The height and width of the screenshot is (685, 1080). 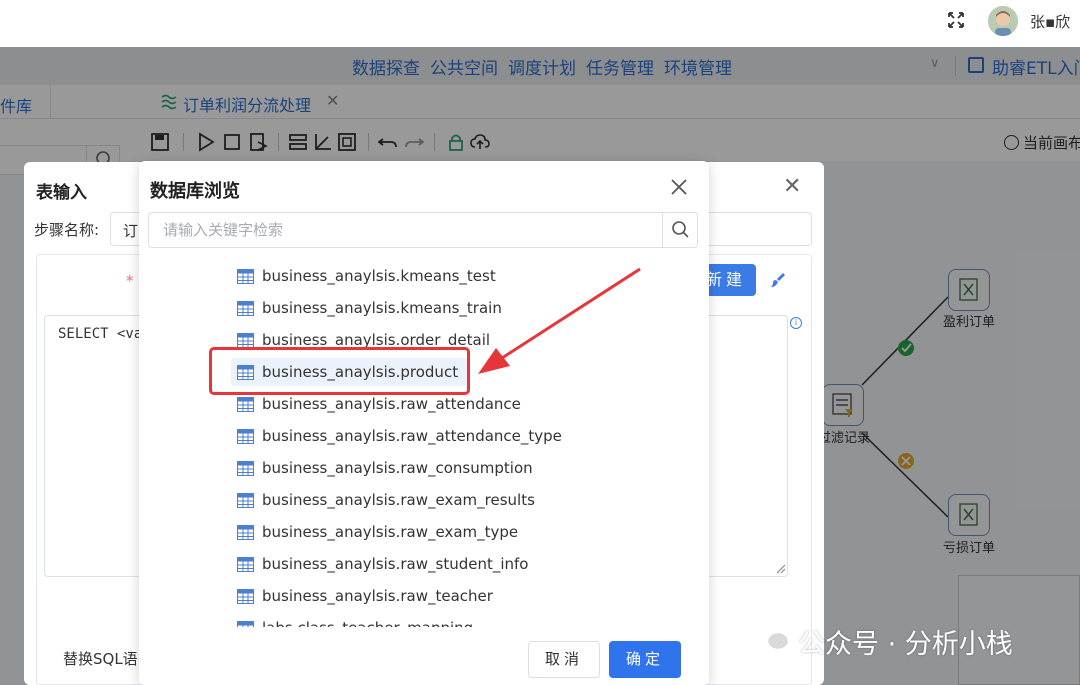 I want to click on watermark-text: 公众号 · 分析小栈, so click(x=905, y=644).